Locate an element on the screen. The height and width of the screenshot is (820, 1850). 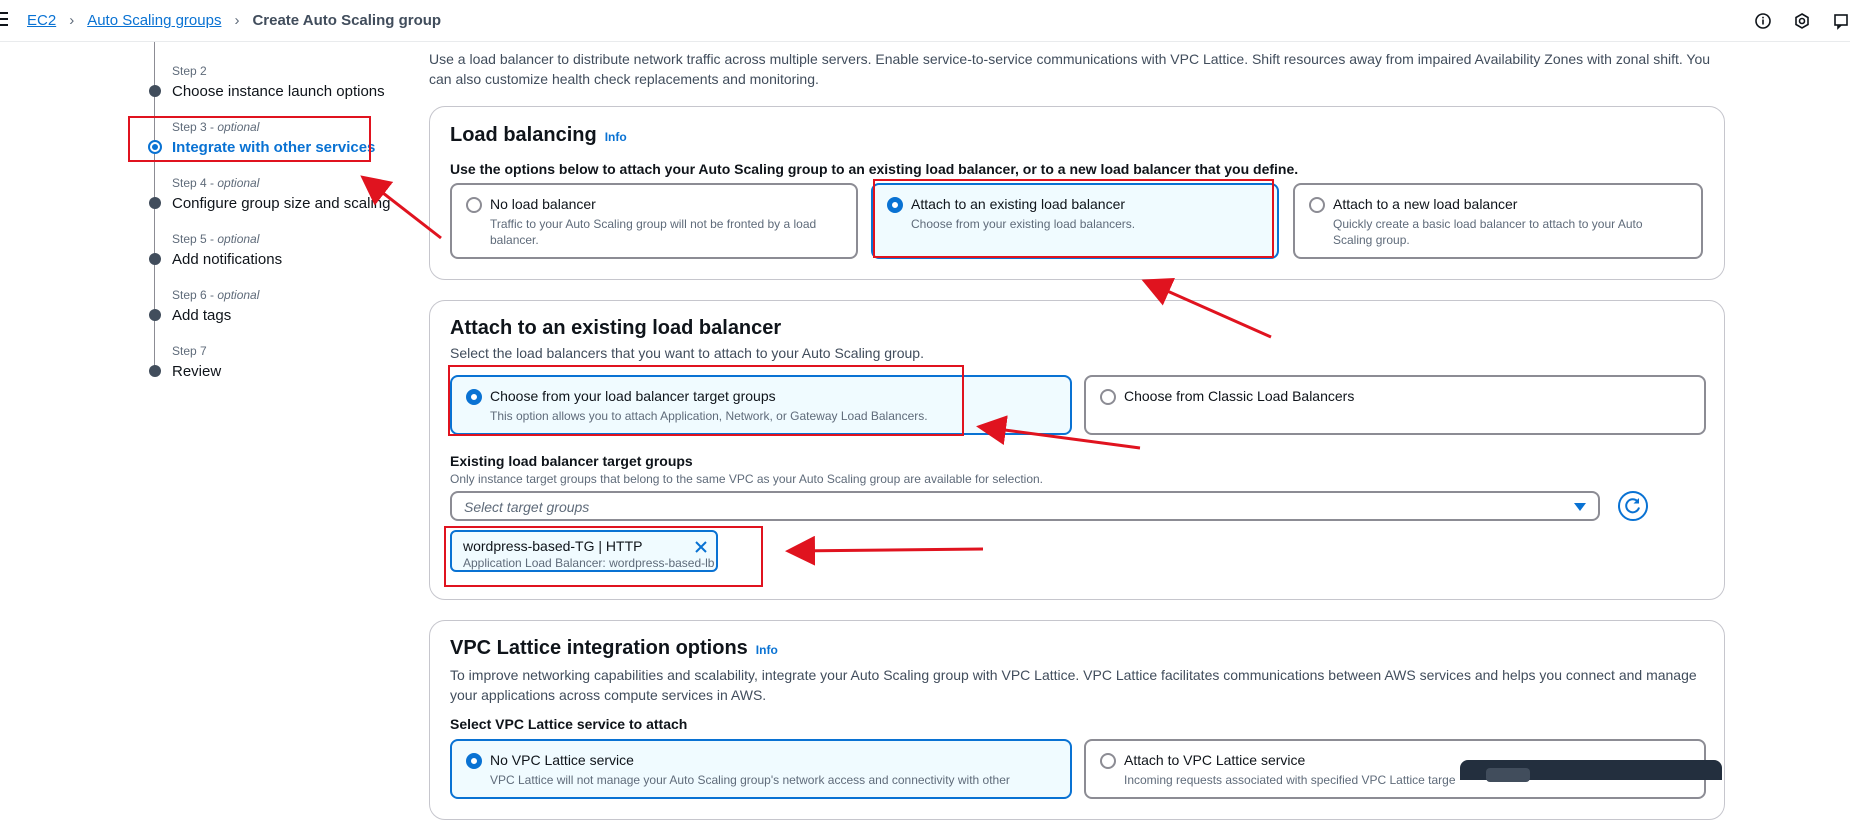
toast-badge is located at coordinates (1508, 775).